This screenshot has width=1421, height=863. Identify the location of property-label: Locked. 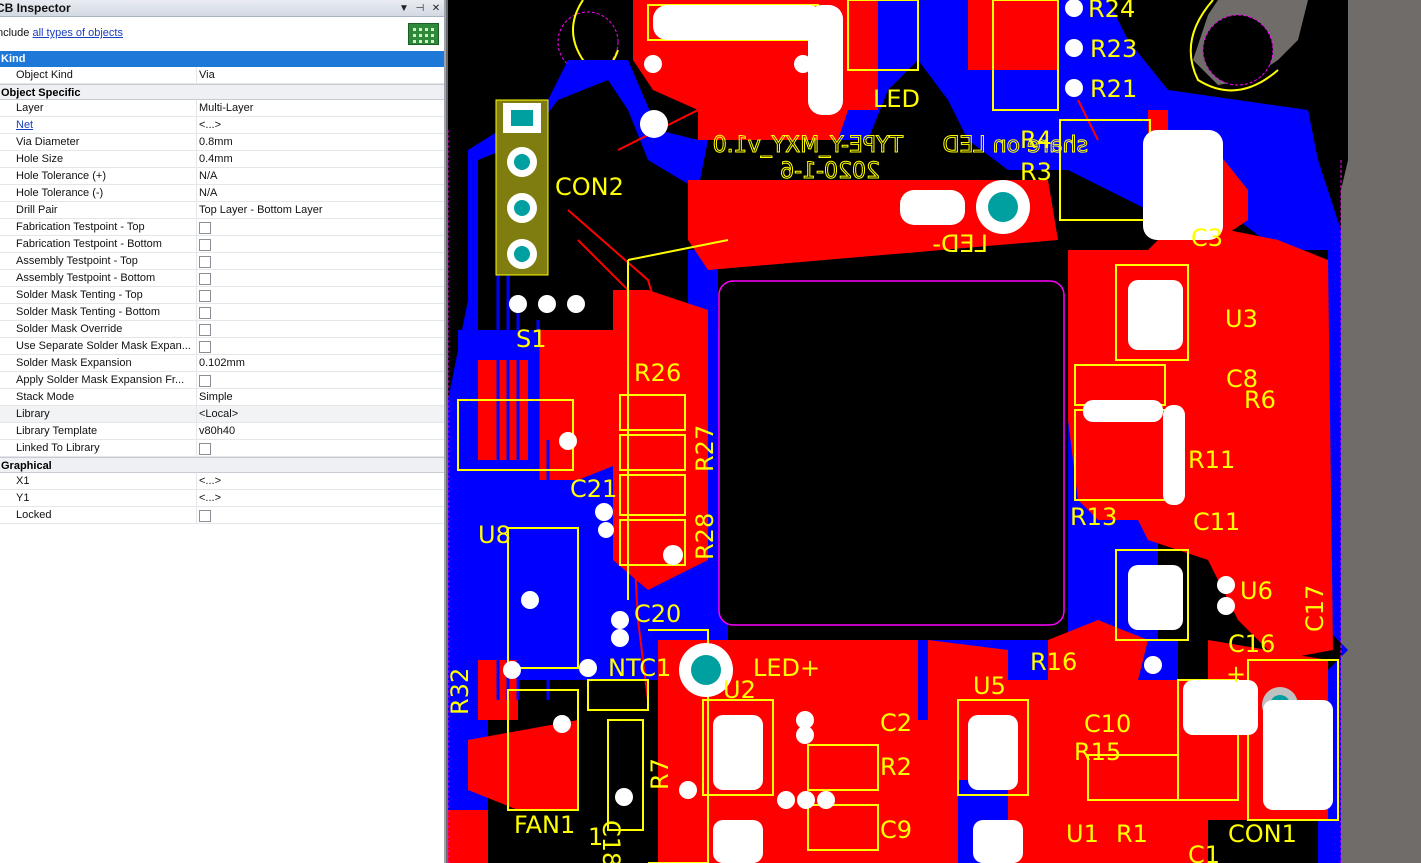
(98, 515).